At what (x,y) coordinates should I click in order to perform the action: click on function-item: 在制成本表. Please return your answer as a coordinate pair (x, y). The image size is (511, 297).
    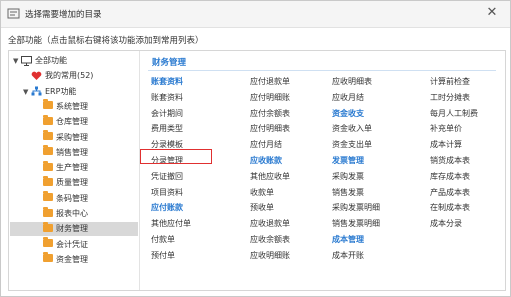
    Looking at the image, I should click on (450, 208).